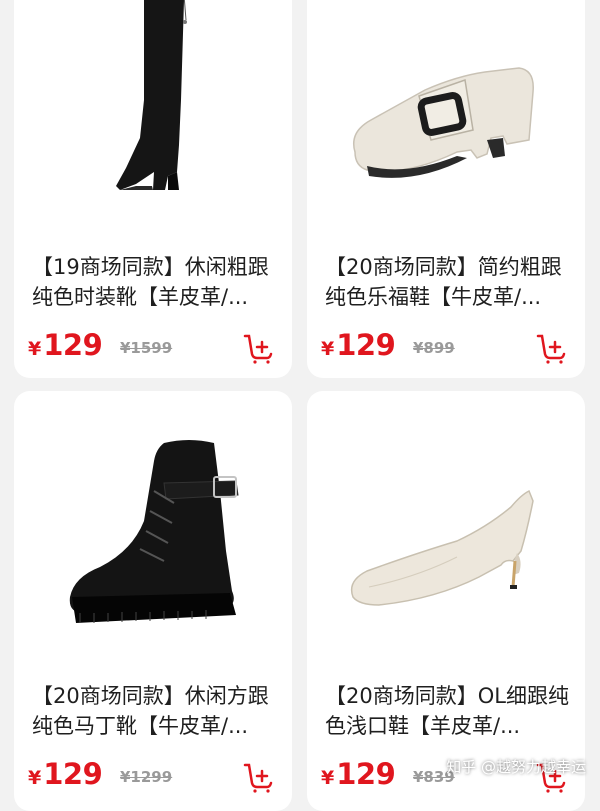 This screenshot has height=811, width=600. What do you see at coordinates (154, 531) in the screenshot?
I see `martin-boot-image` at bounding box center [154, 531].